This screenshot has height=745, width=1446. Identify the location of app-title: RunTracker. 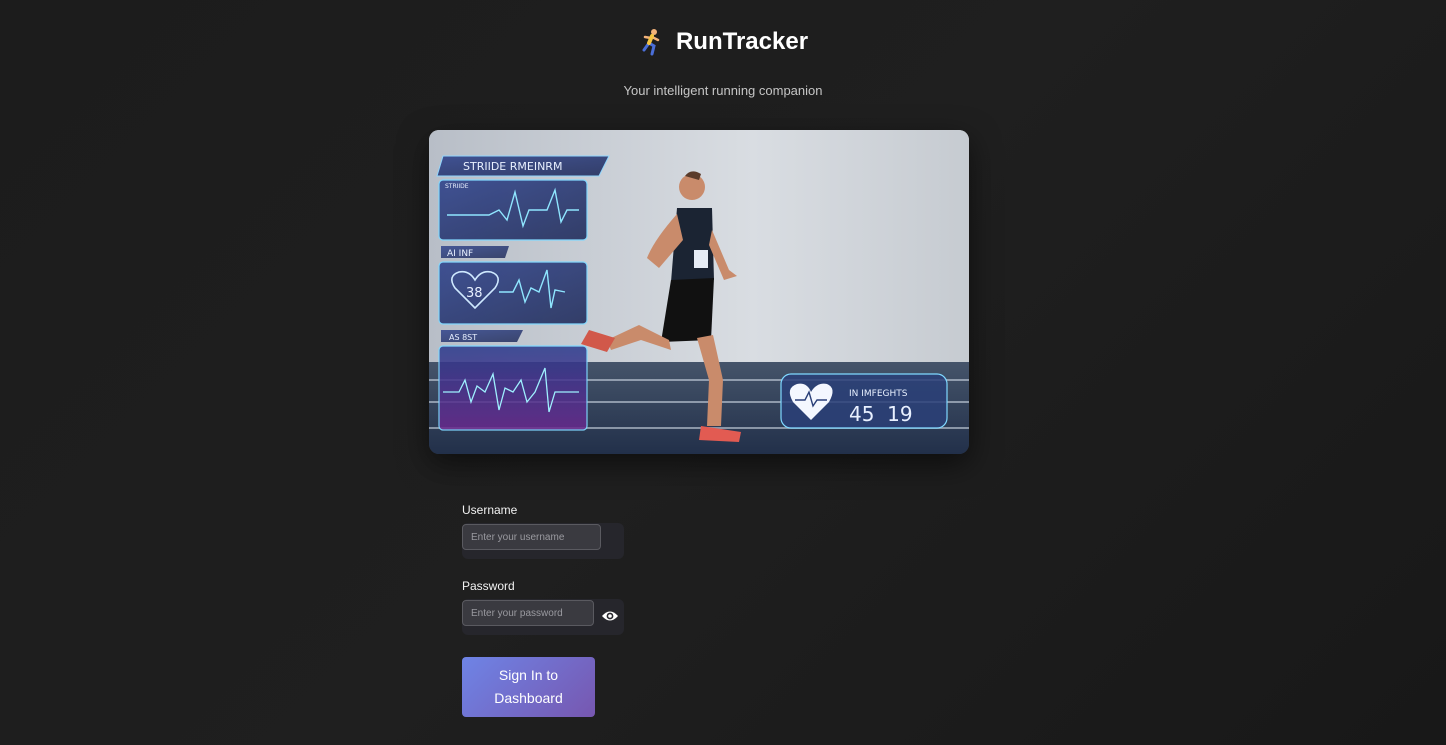
(742, 41).